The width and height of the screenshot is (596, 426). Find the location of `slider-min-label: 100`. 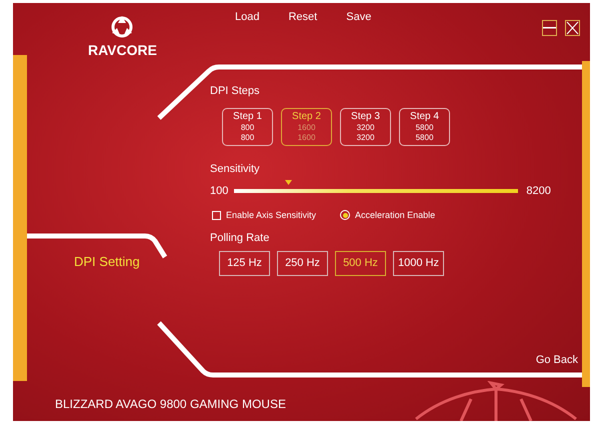

slider-min-label: 100 is located at coordinates (219, 191).